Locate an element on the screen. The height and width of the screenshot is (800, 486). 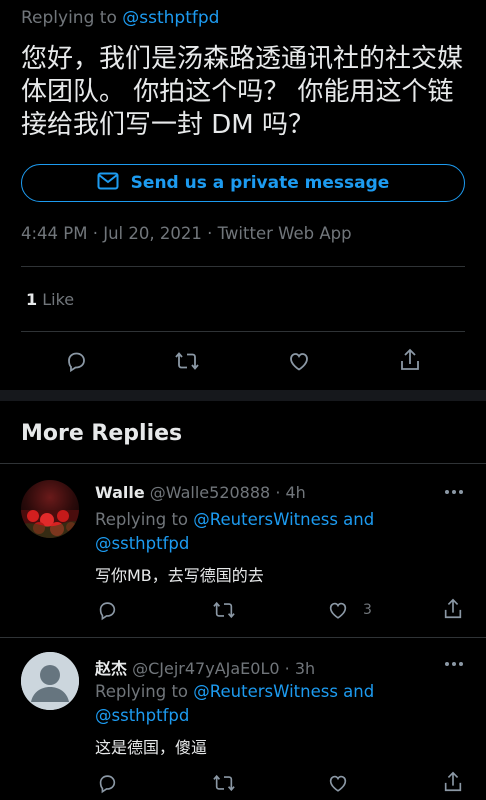
reply-author-line: 赵杰 @CJejr47yAJaE0L0 · 3h is located at coordinates (205, 667).